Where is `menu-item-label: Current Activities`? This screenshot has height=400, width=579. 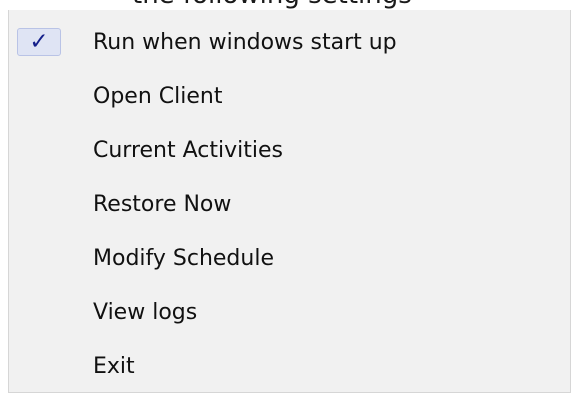
menu-item-label: Current Activities is located at coordinates (188, 150).